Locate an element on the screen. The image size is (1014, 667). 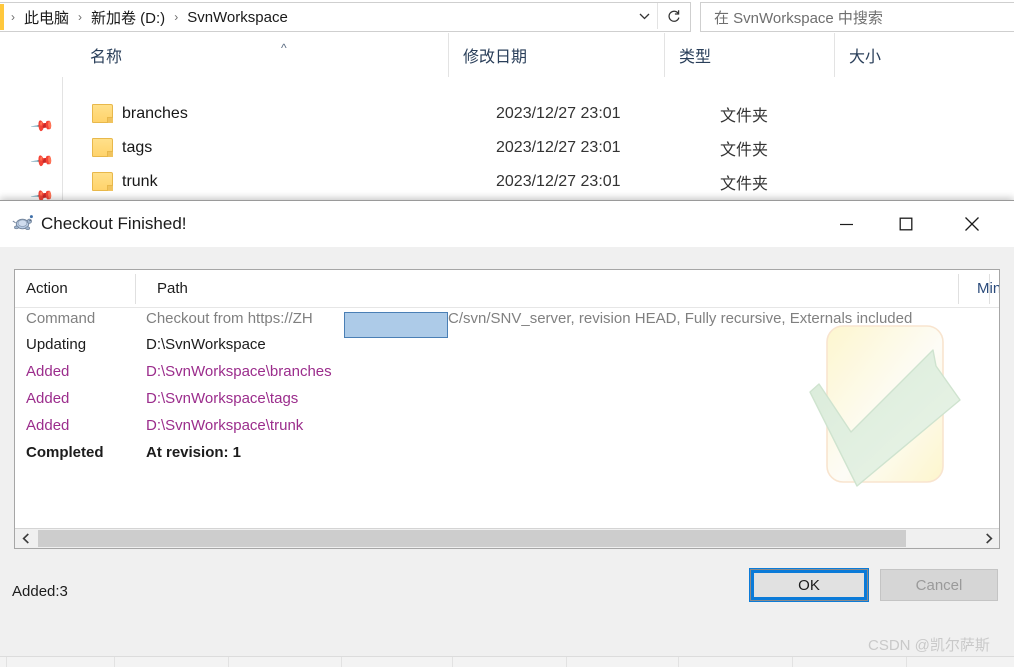
csdn-watermark: CSDN @凯尔萨斯 is located at coordinates (929, 645).